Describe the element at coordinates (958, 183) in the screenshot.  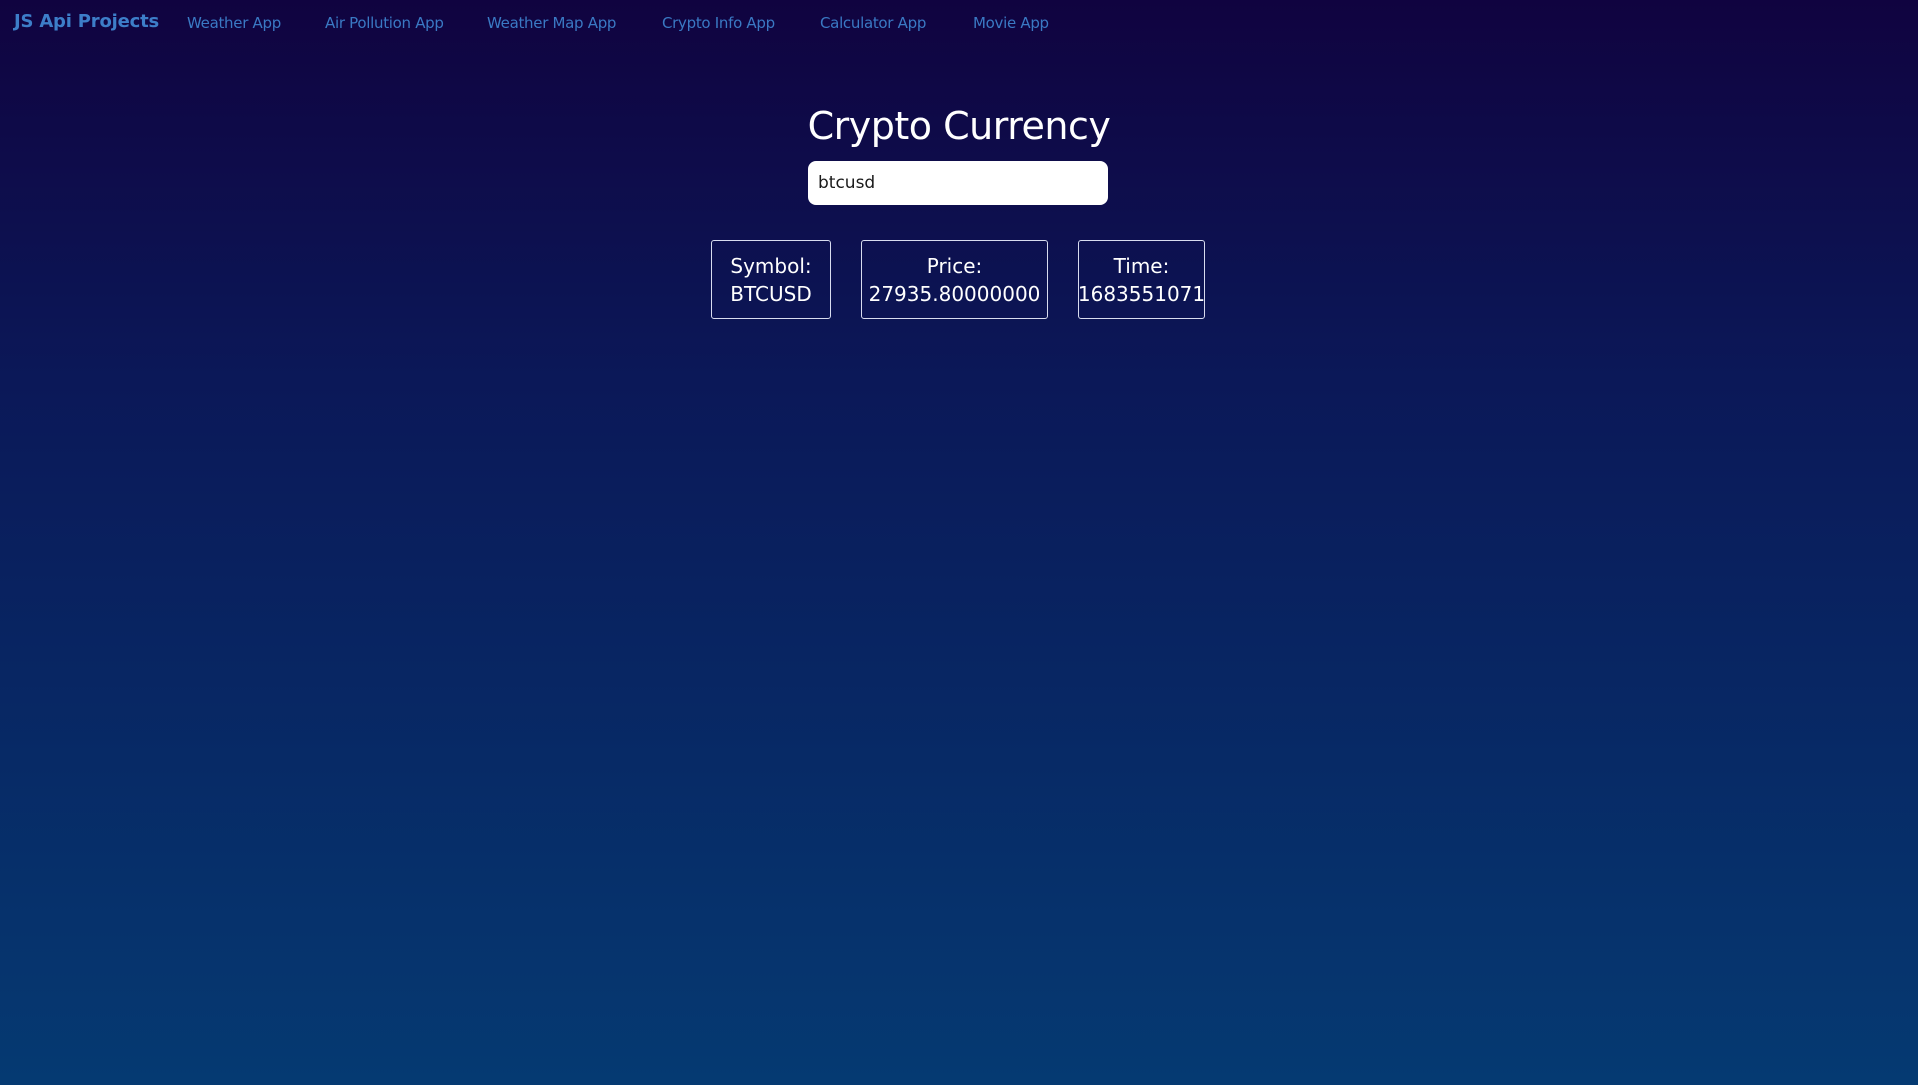
I see `crypto-search-input` at that location.